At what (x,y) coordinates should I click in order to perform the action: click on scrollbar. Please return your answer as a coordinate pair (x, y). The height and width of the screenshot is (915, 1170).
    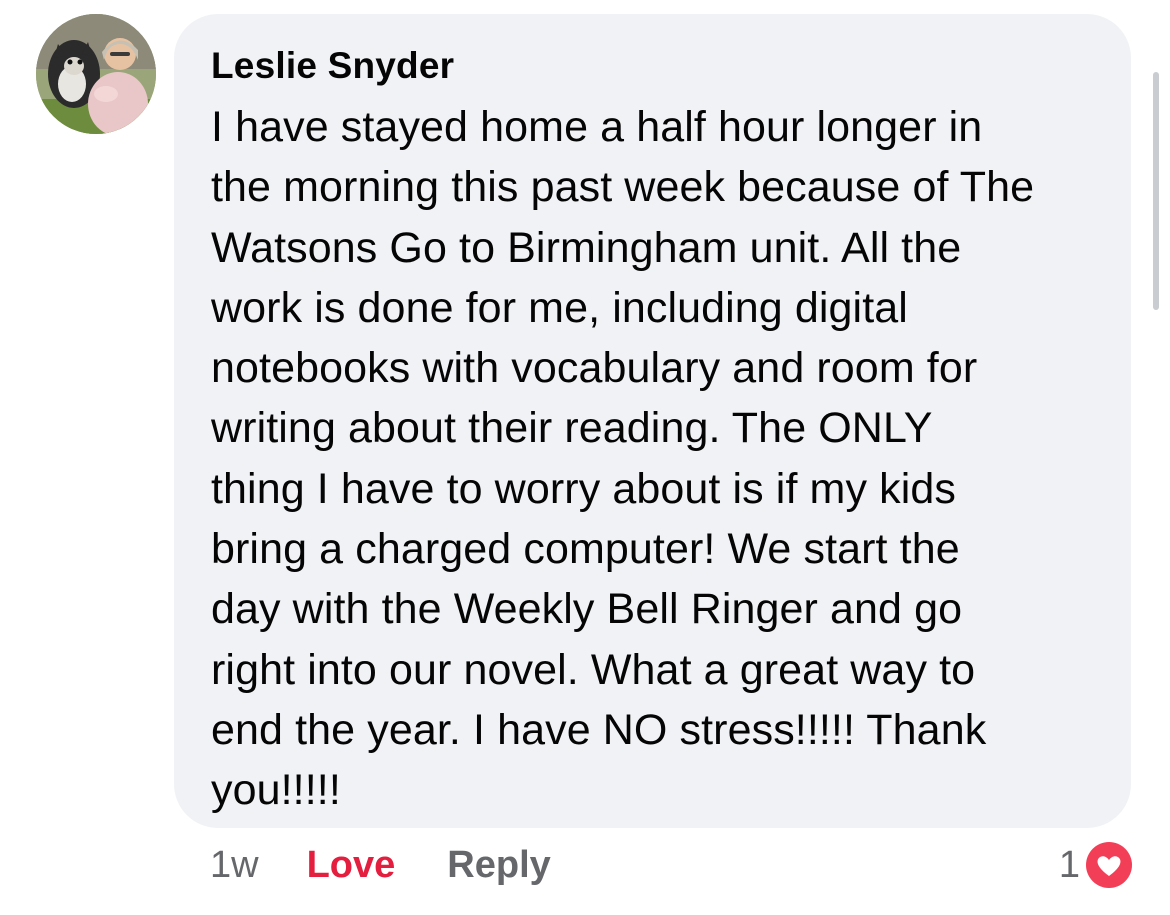
    Looking at the image, I should click on (1156, 191).